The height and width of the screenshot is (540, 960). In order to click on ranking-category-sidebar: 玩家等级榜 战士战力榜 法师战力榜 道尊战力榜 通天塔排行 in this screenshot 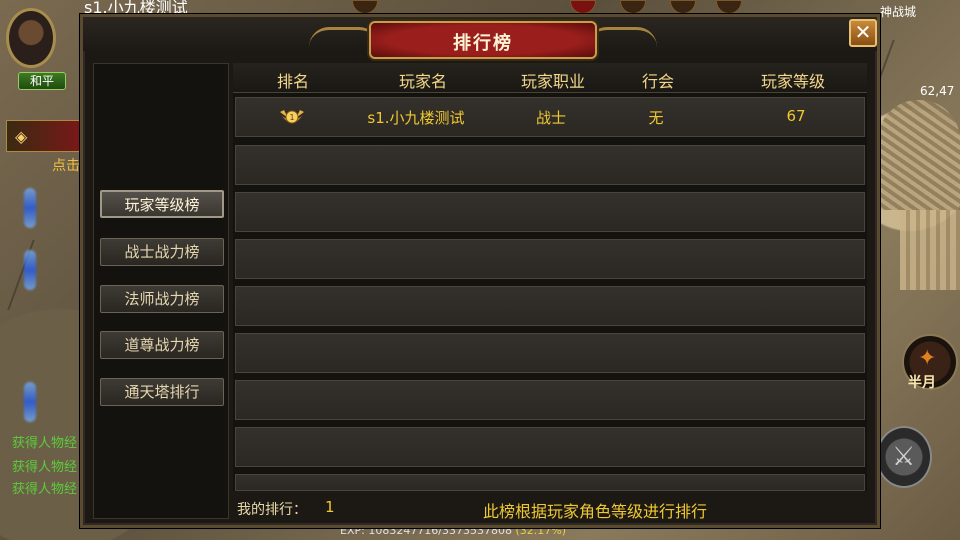, I will do `click(161, 291)`.